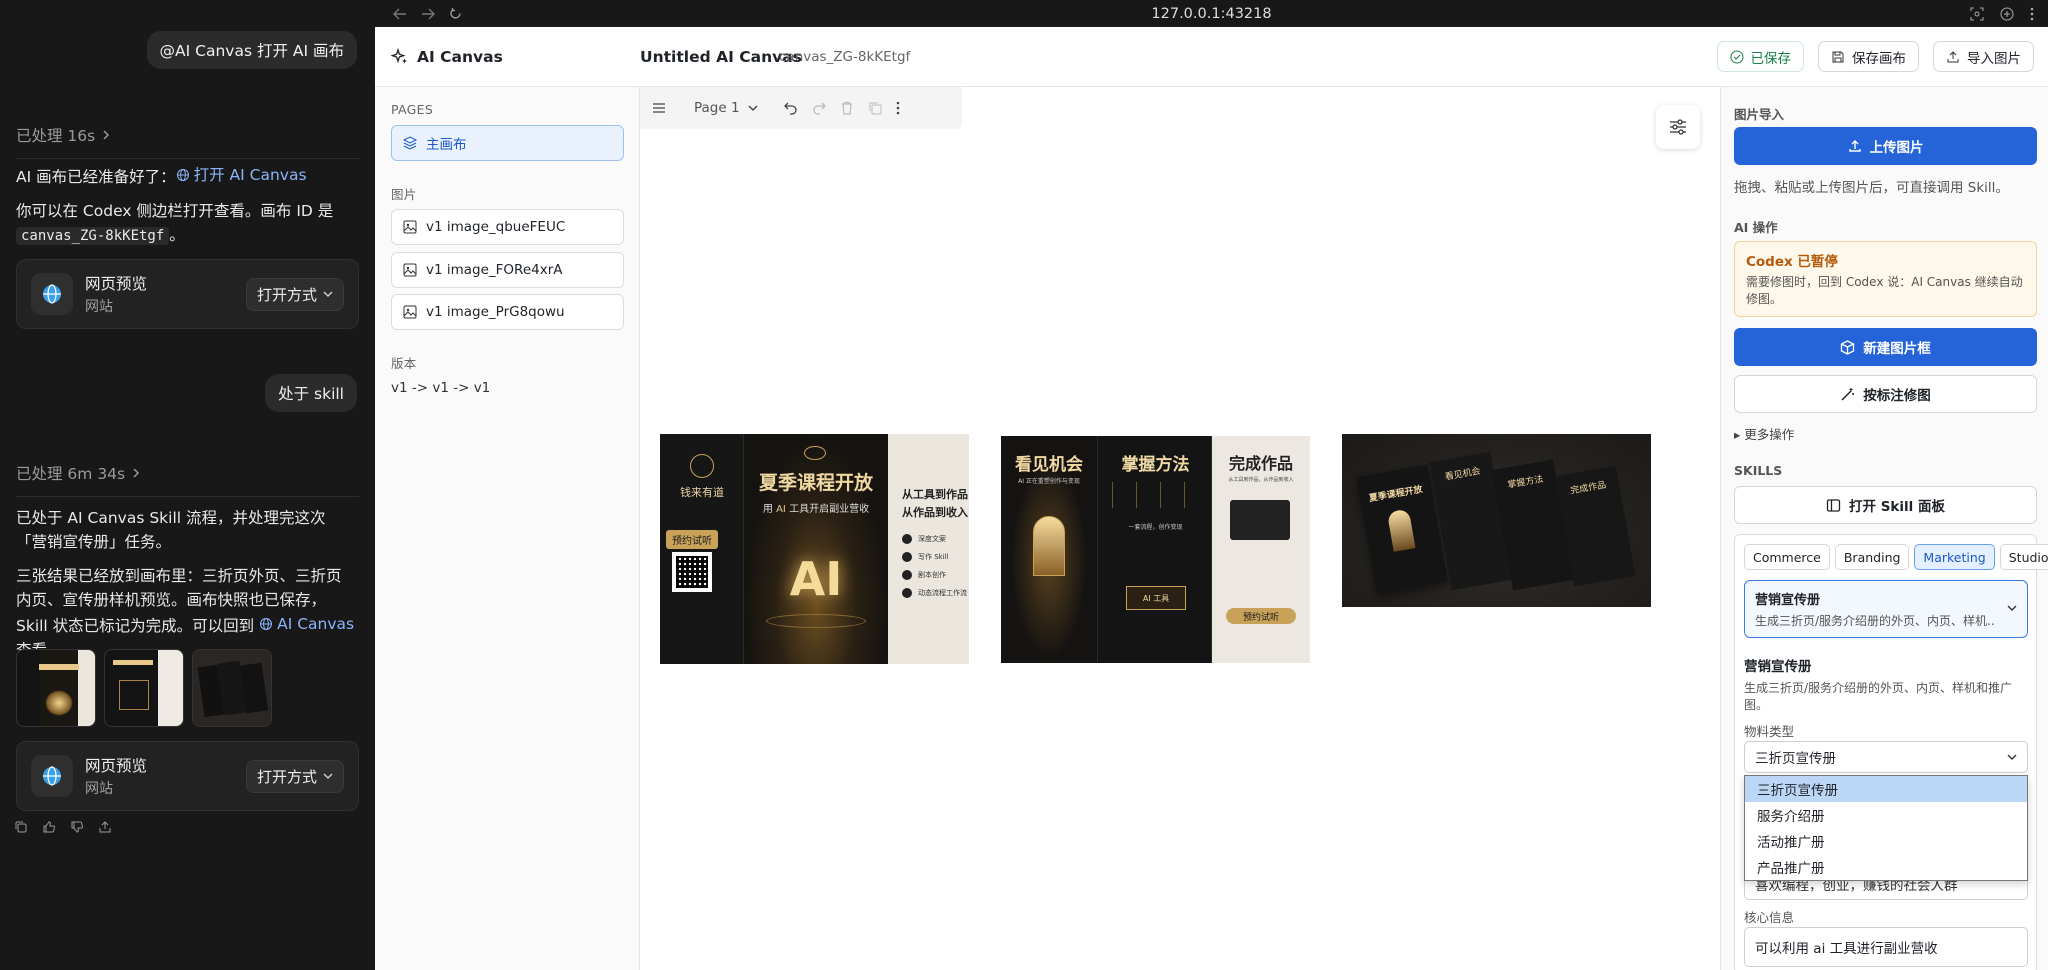  I want to click on upload-hint: 拖拽、粘贴或上传图片后，可直接调用 Skill。, so click(1871, 188).